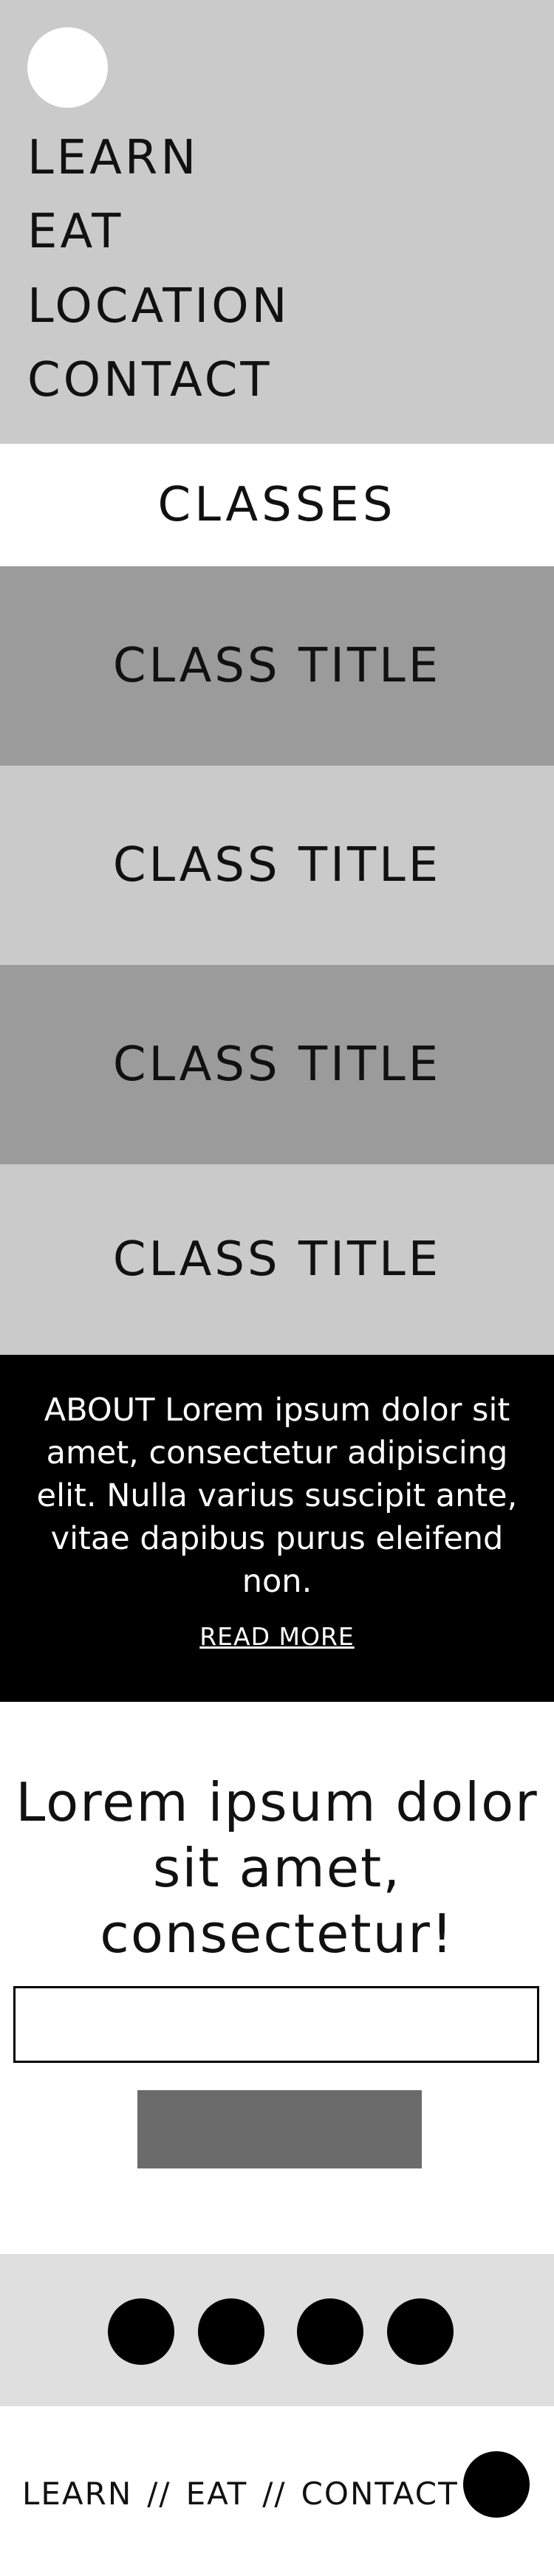 This screenshot has width=554, height=2576. Describe the element at coordinates (217, 2494) in the screenshot. I see `footer-link-eat: EAT` at that location.